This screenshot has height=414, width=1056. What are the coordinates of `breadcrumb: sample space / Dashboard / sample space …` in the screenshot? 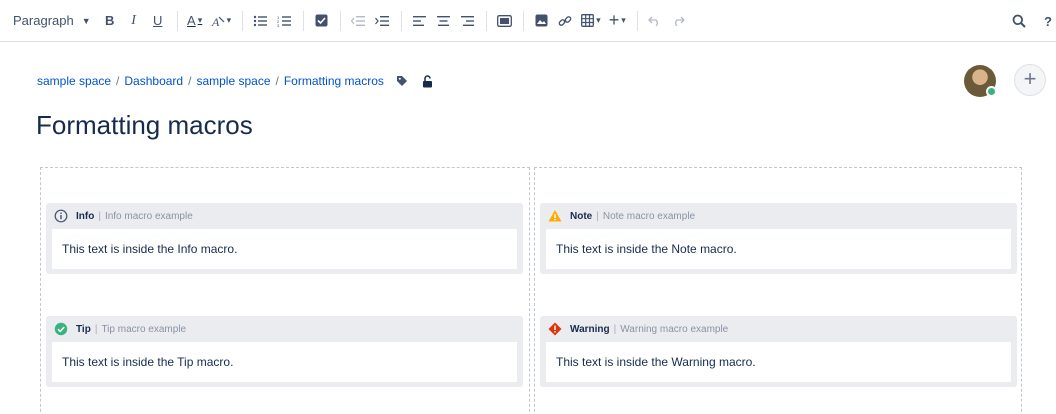 It's located at (235, 81).